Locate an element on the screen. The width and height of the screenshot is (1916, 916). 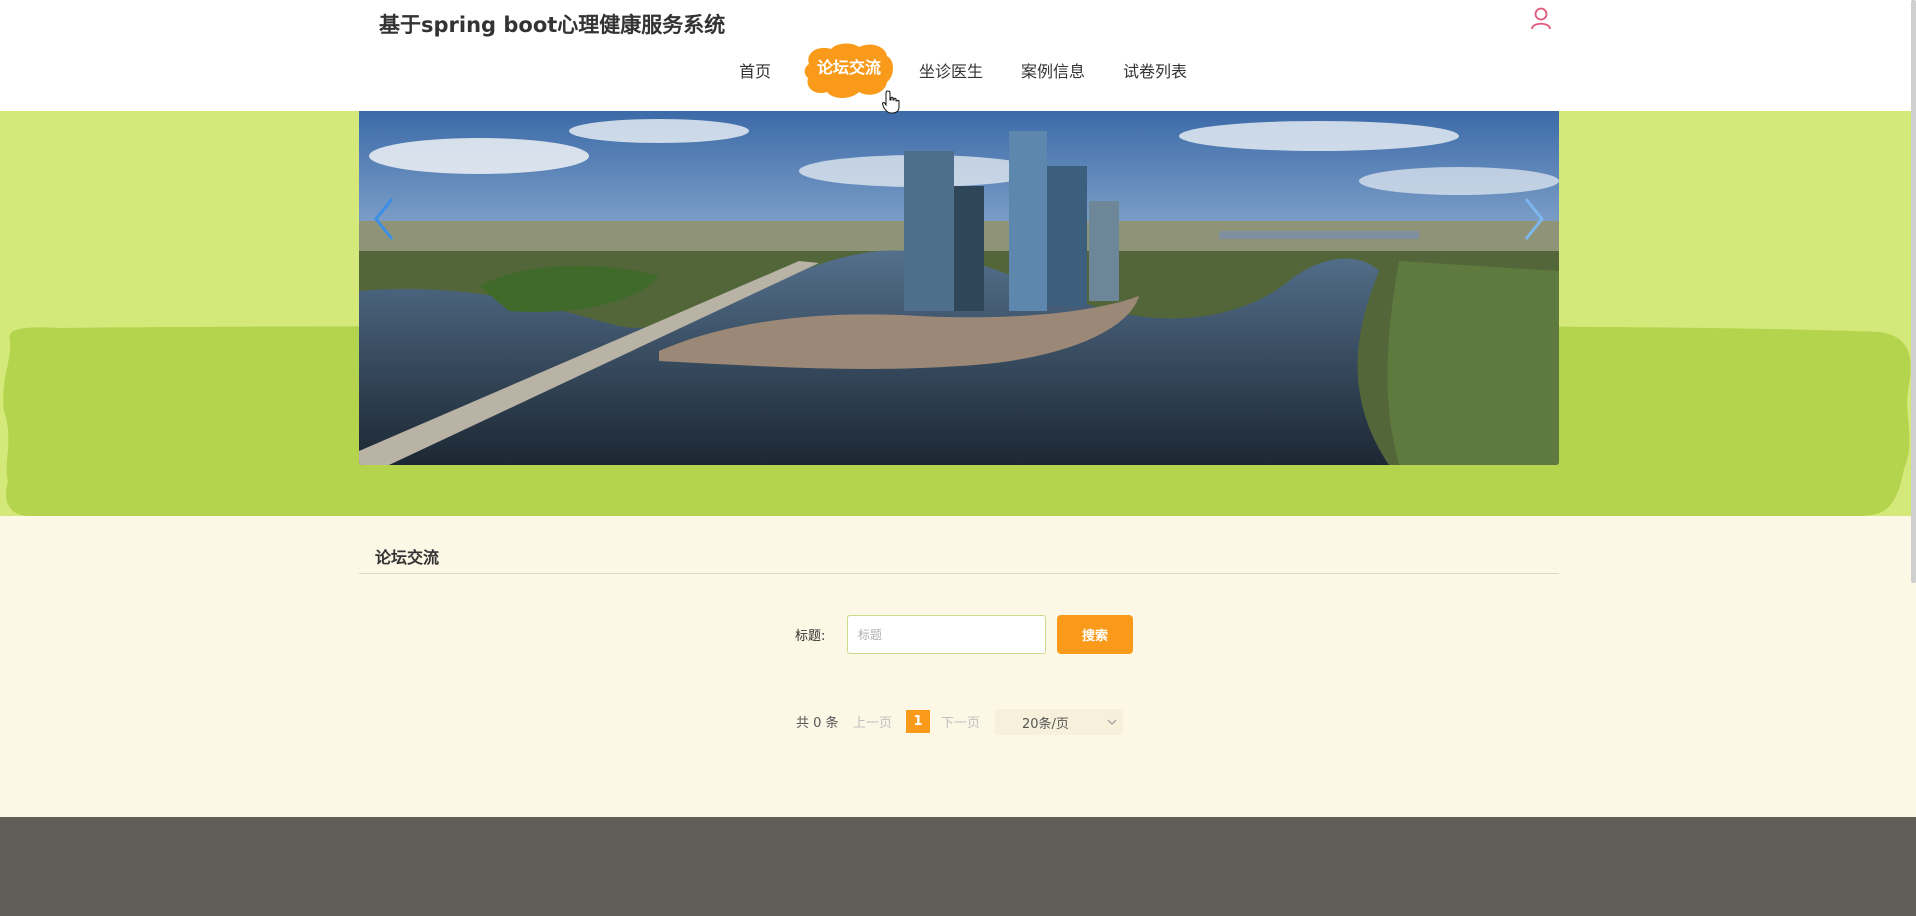
nav-item-exams: 试卷列表 is located at coordinates (1155, 70).